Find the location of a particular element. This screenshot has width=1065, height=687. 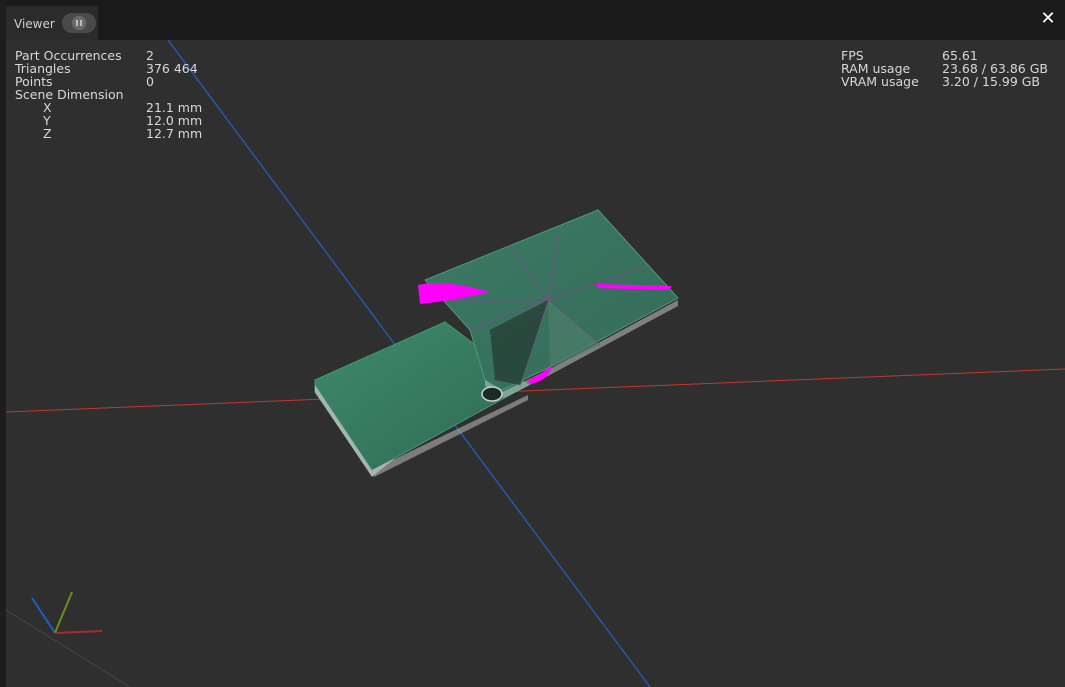

close-icon: ✕ is located at coordinates (1048, 19).